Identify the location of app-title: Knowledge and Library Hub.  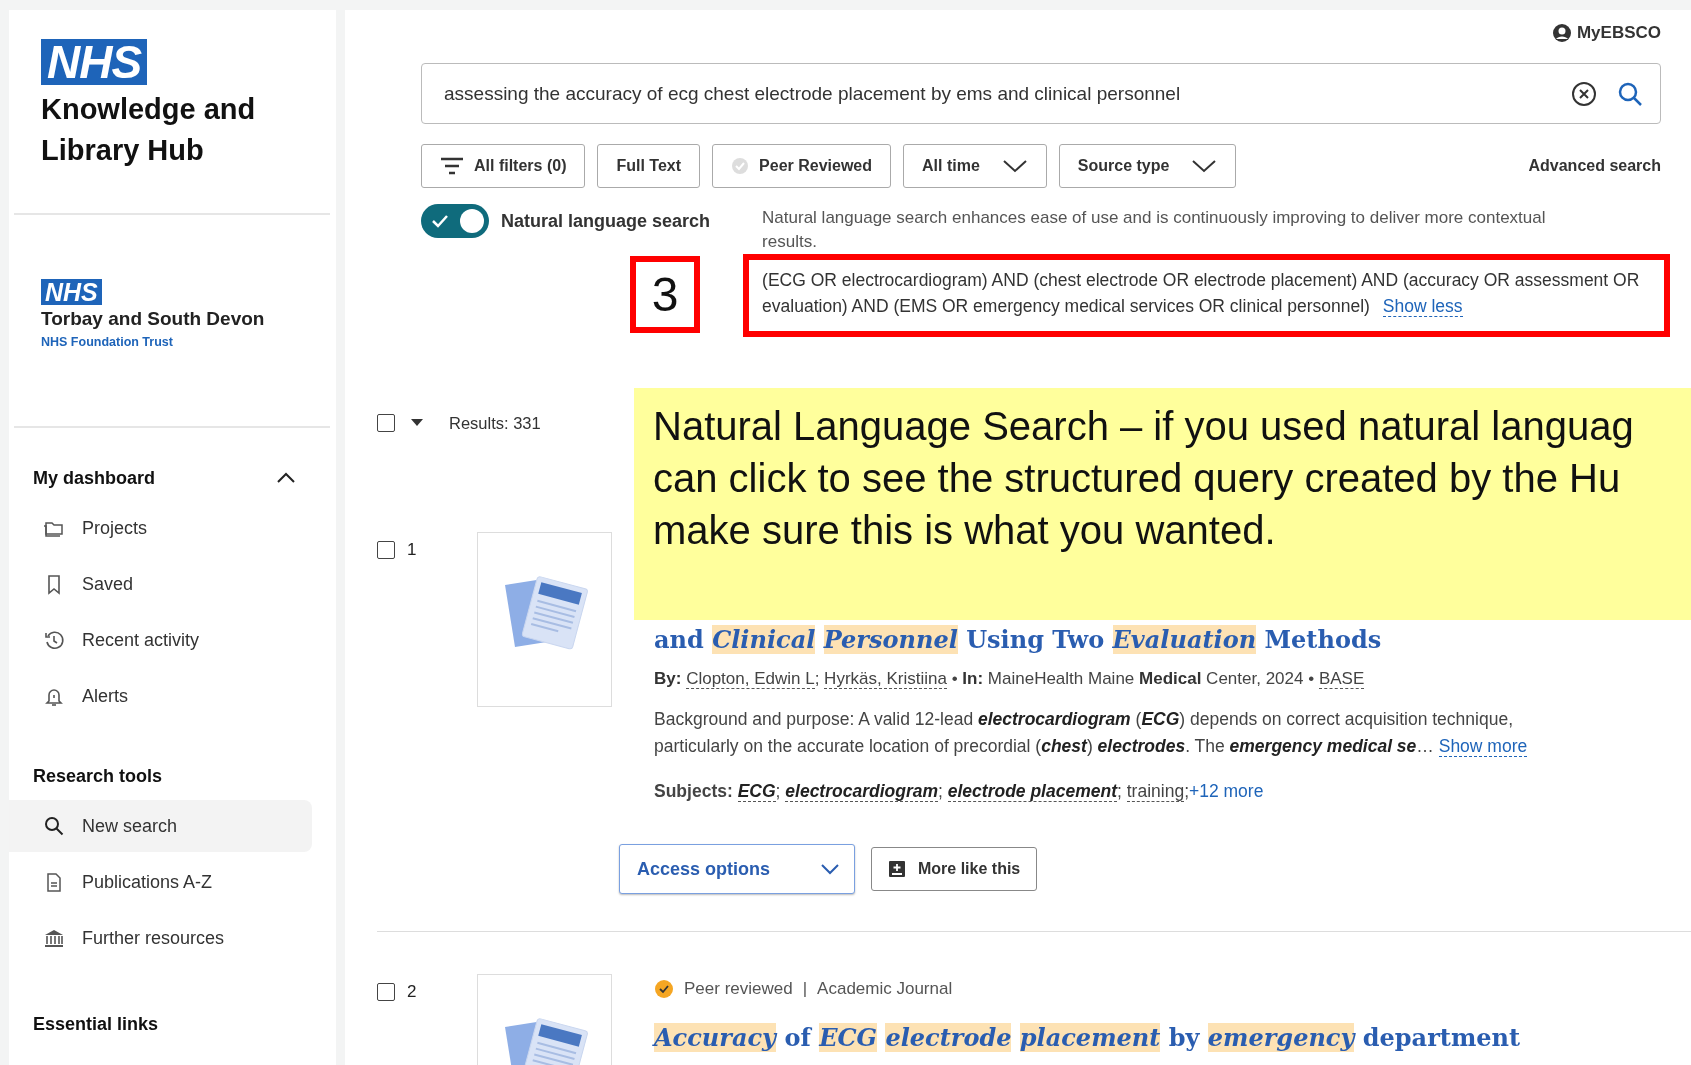
(149, 130).